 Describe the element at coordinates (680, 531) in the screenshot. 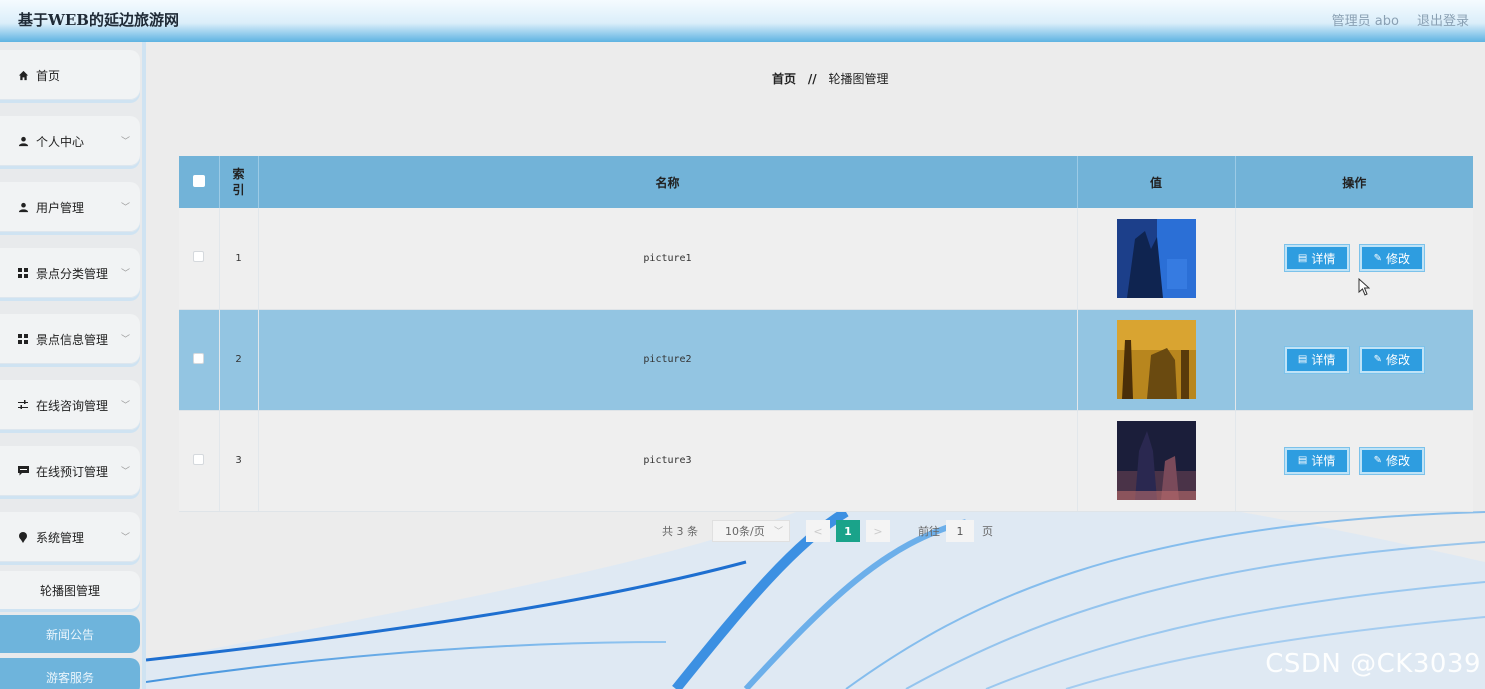

I see `pagination-total: 共 3 条` at that location.